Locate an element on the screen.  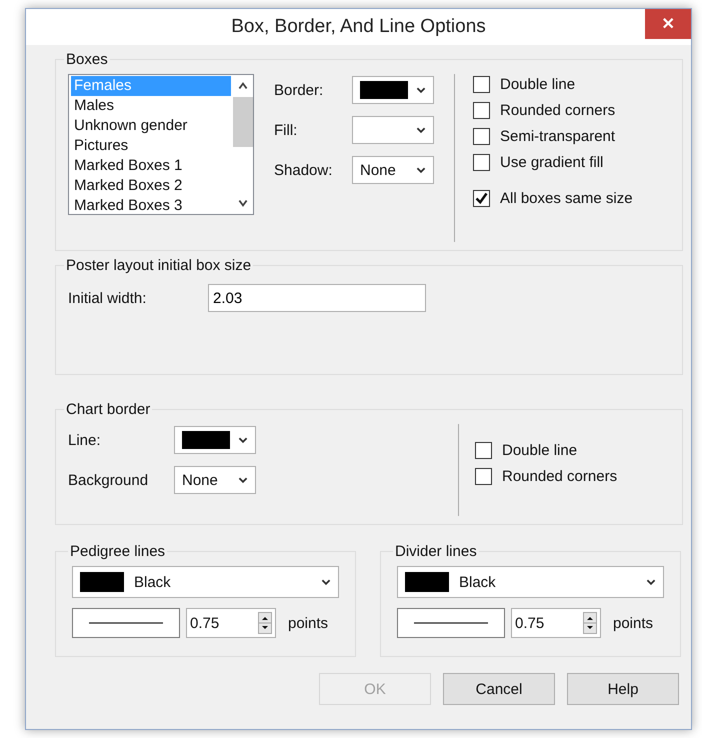
dialog-button: Help is located at coordinates (623, 689).